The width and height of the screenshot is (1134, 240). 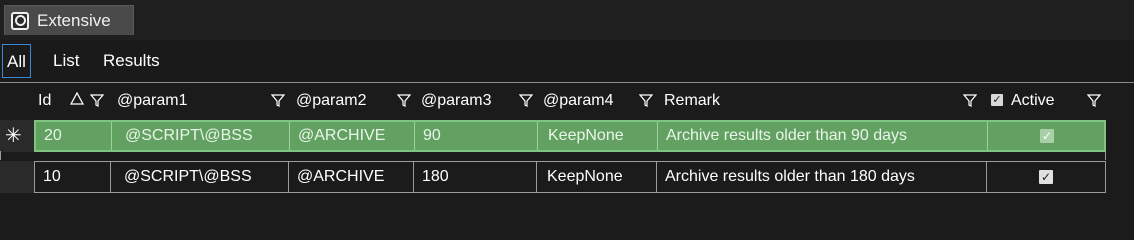 What do you see at coordinates (16, 61) in the screenshot?
I see `tab-all: All` at bounding box center [16, 61].